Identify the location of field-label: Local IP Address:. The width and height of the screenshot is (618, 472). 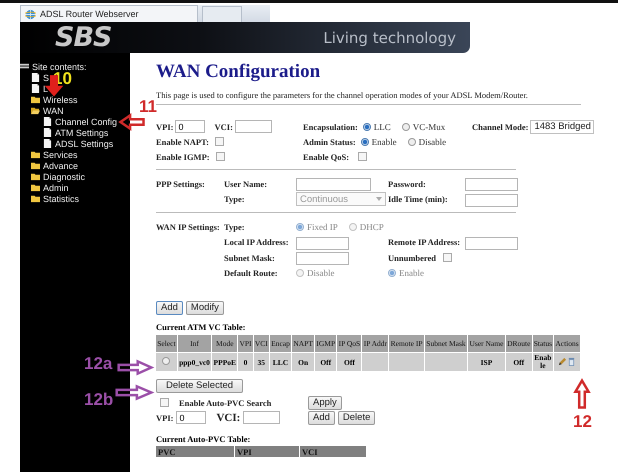
(257, 242).